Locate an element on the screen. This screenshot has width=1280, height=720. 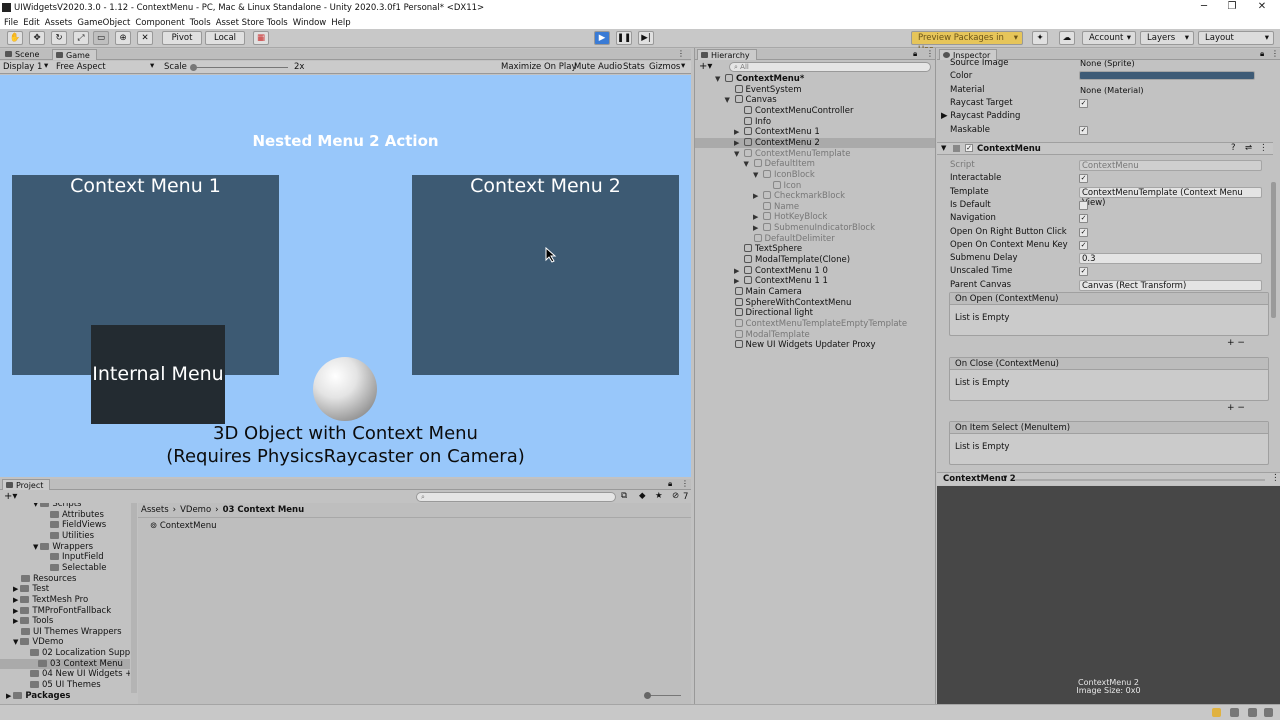
hierarchy-item: ModalTemplate is located at coordinates (772, 335).